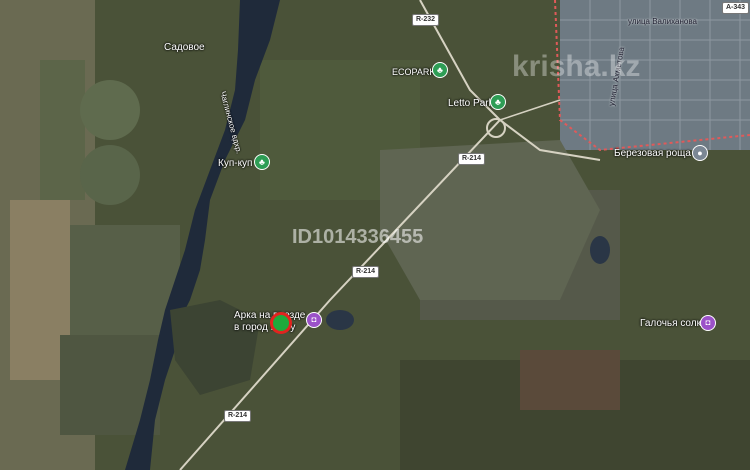  What do you see at coordinates (652, 154) in the screenshot?
I see `poi-label-berezovaya-roshcha: Березовая роща` at bounding box center [652, 154].